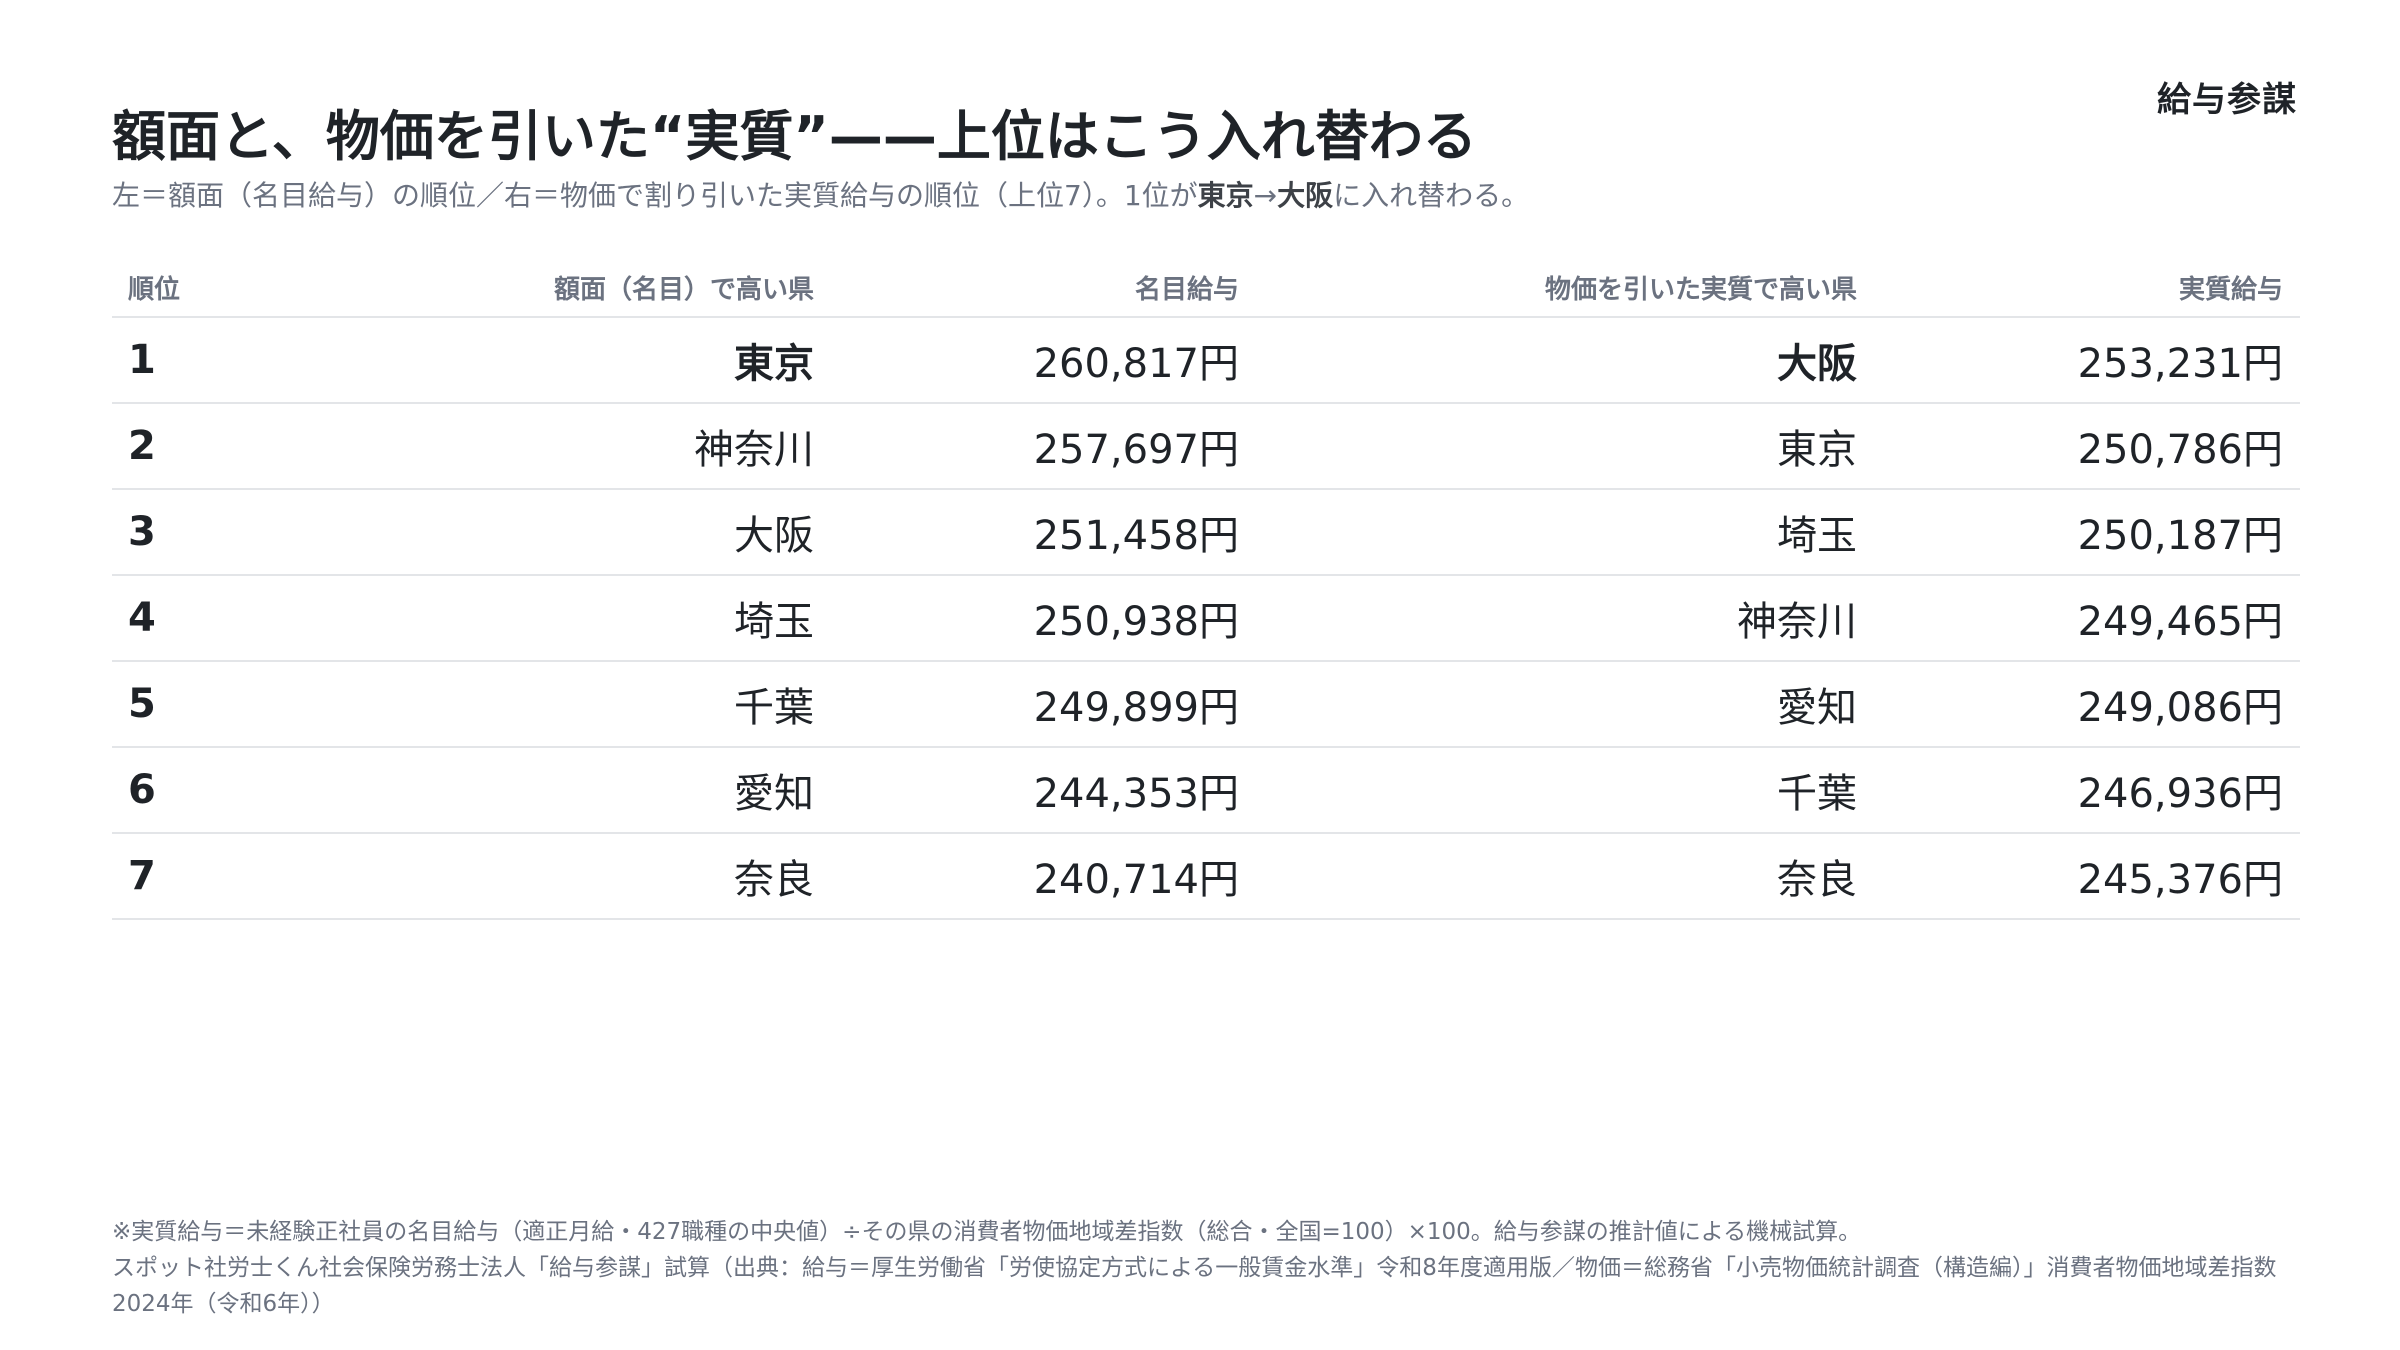 The image size is (2400, 1350). Describe the element at coordinates (774, 880) in the screenshot. I see `nominal-prefecture-cell: 奈良` at that location.